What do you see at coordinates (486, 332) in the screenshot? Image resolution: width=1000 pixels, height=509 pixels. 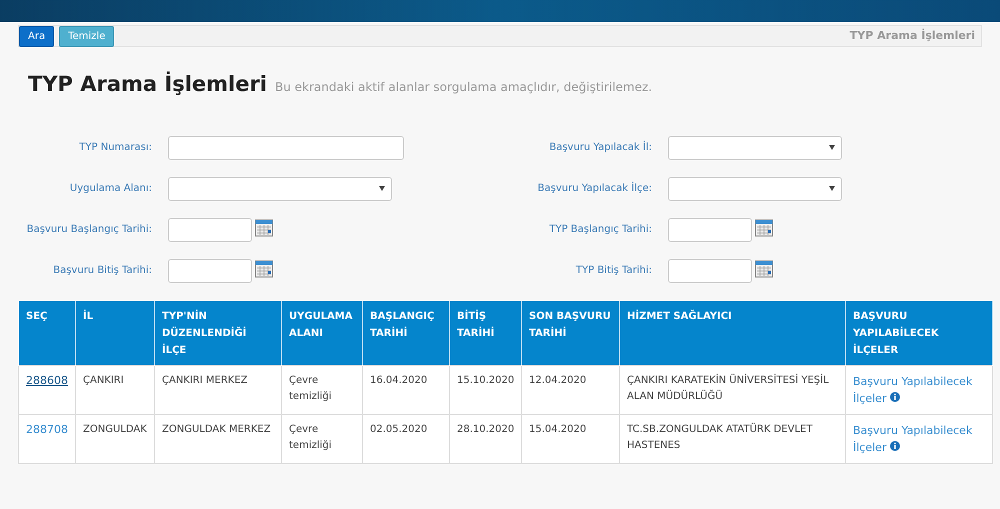 I see `column-header: BİTİŞ TARİHİ` at bounding box center [486, 332].